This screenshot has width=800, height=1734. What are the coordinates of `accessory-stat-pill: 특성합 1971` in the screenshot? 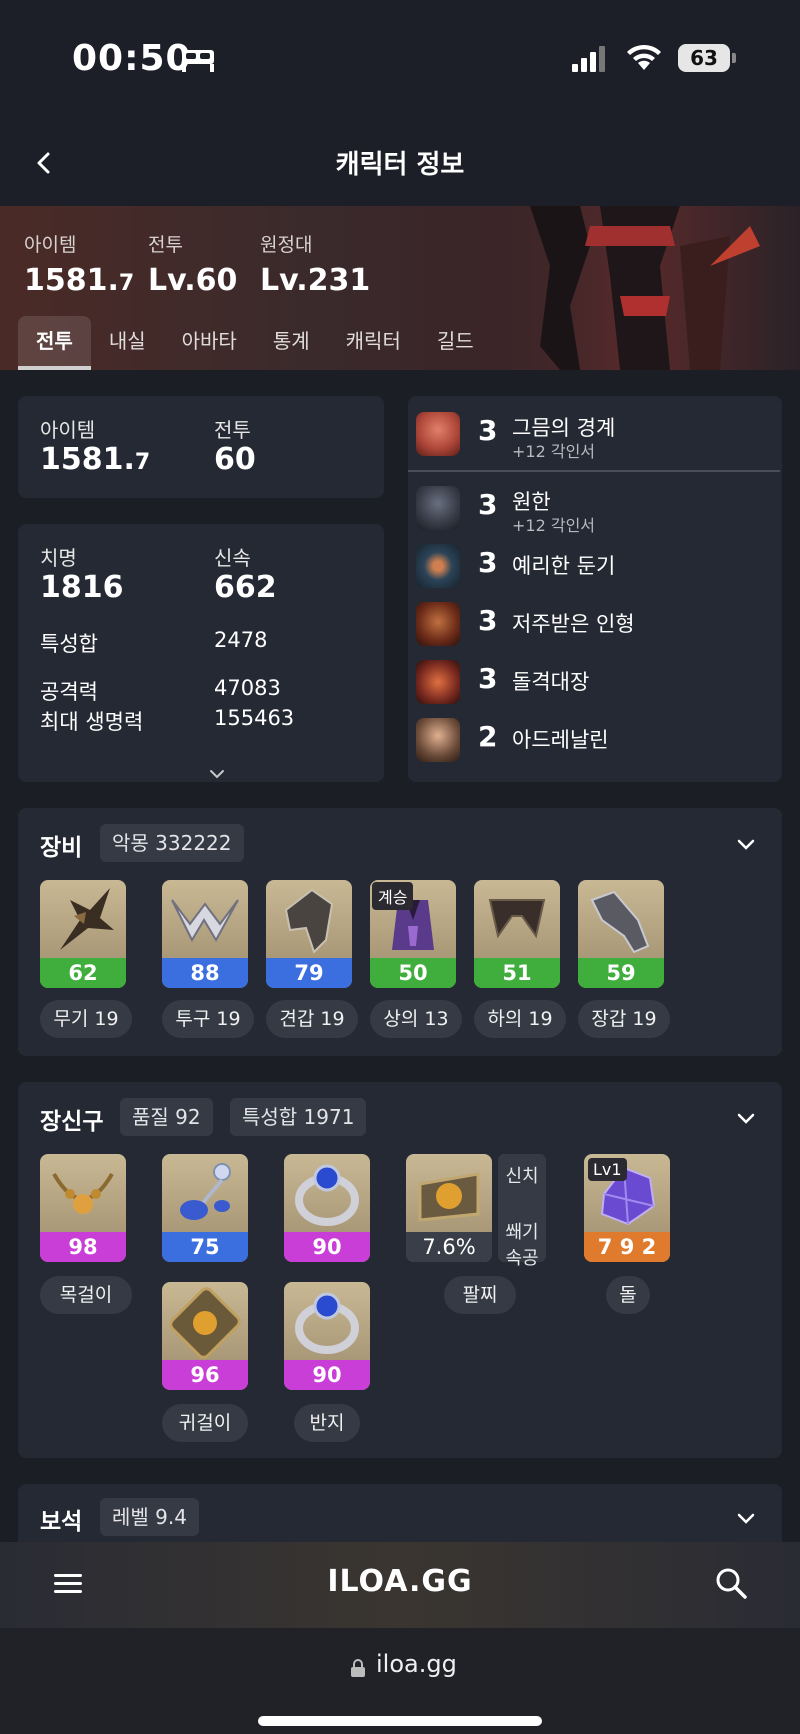 It's located at (298, 1117).